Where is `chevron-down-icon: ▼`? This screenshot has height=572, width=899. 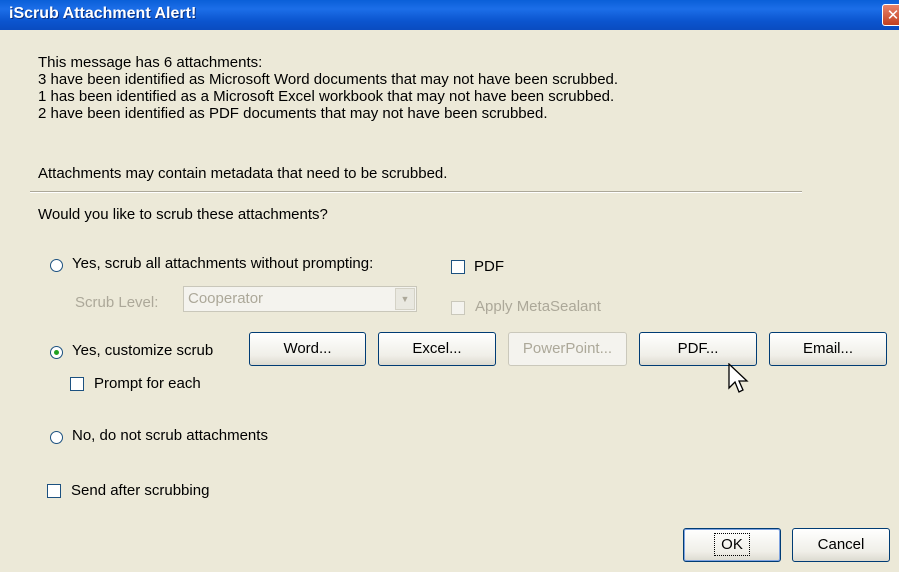 chevron-down-icon: ▼ is located at coordinates (405, 299).